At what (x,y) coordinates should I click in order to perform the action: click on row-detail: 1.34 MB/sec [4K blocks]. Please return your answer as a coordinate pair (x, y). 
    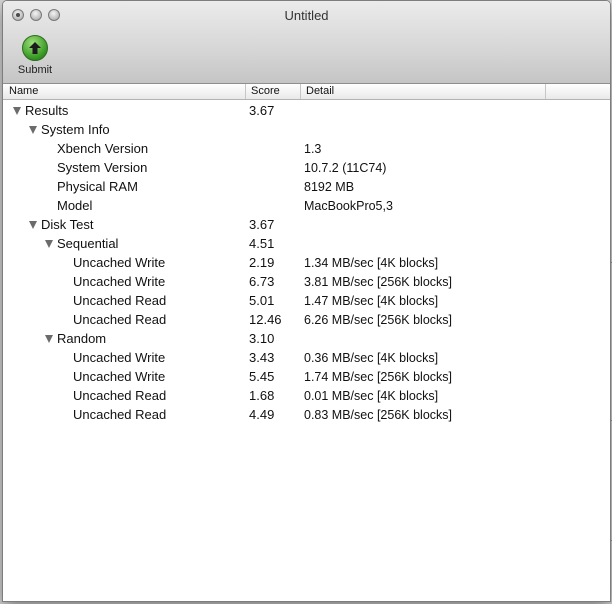
    Looking at the image, I should click on (371, 263).